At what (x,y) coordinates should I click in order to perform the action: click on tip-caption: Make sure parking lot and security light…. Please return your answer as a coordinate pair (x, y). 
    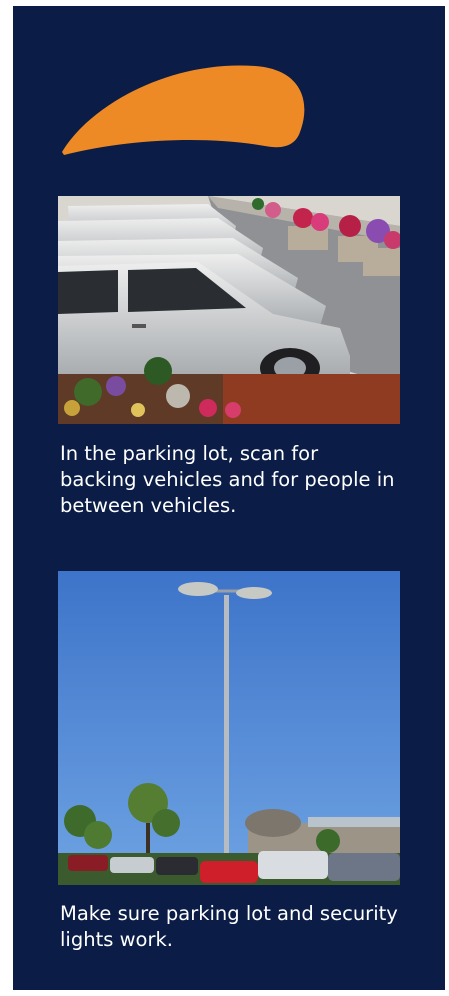
    Looking at the image, I should click on (229, 926).